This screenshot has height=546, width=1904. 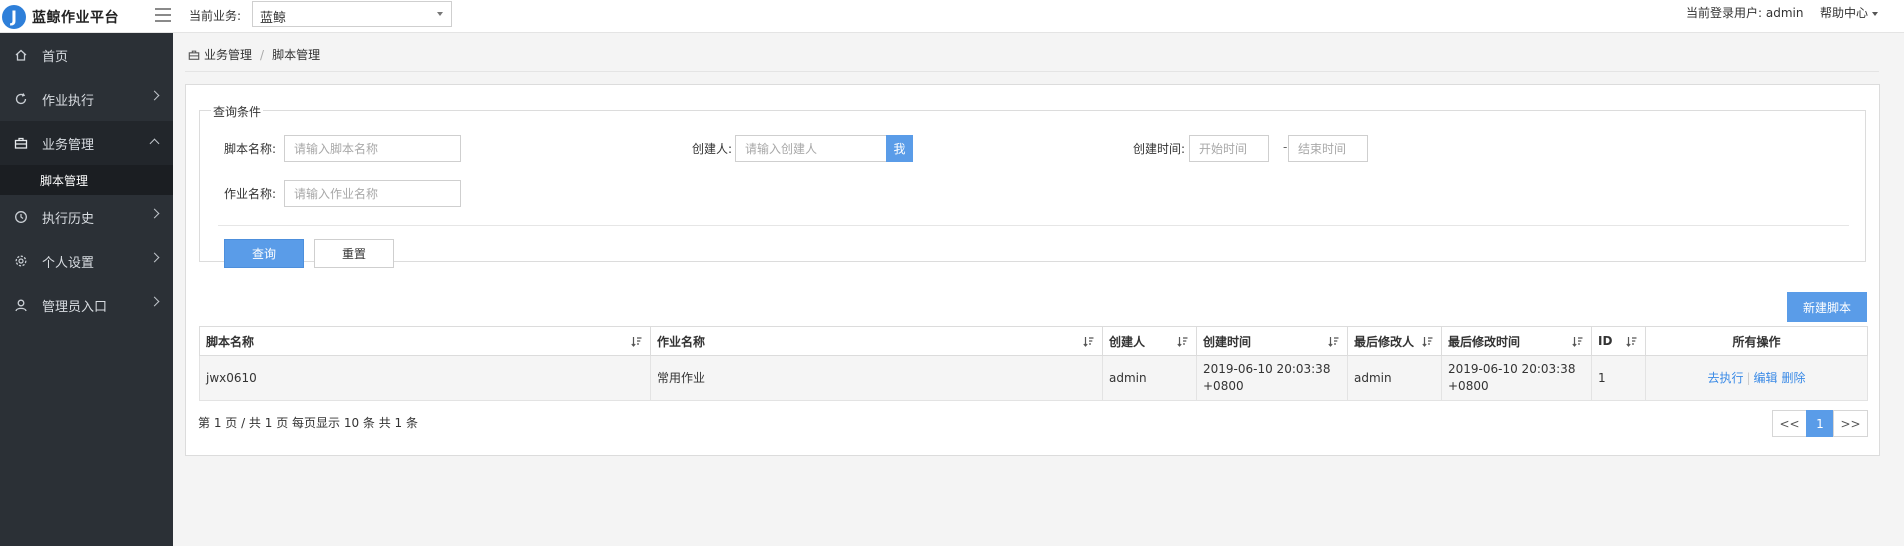 What do you see at coordinates (1158, 149) in the screenshot?
I see `create-time-label: 创建时间:` at bounding box center [1158, 149].